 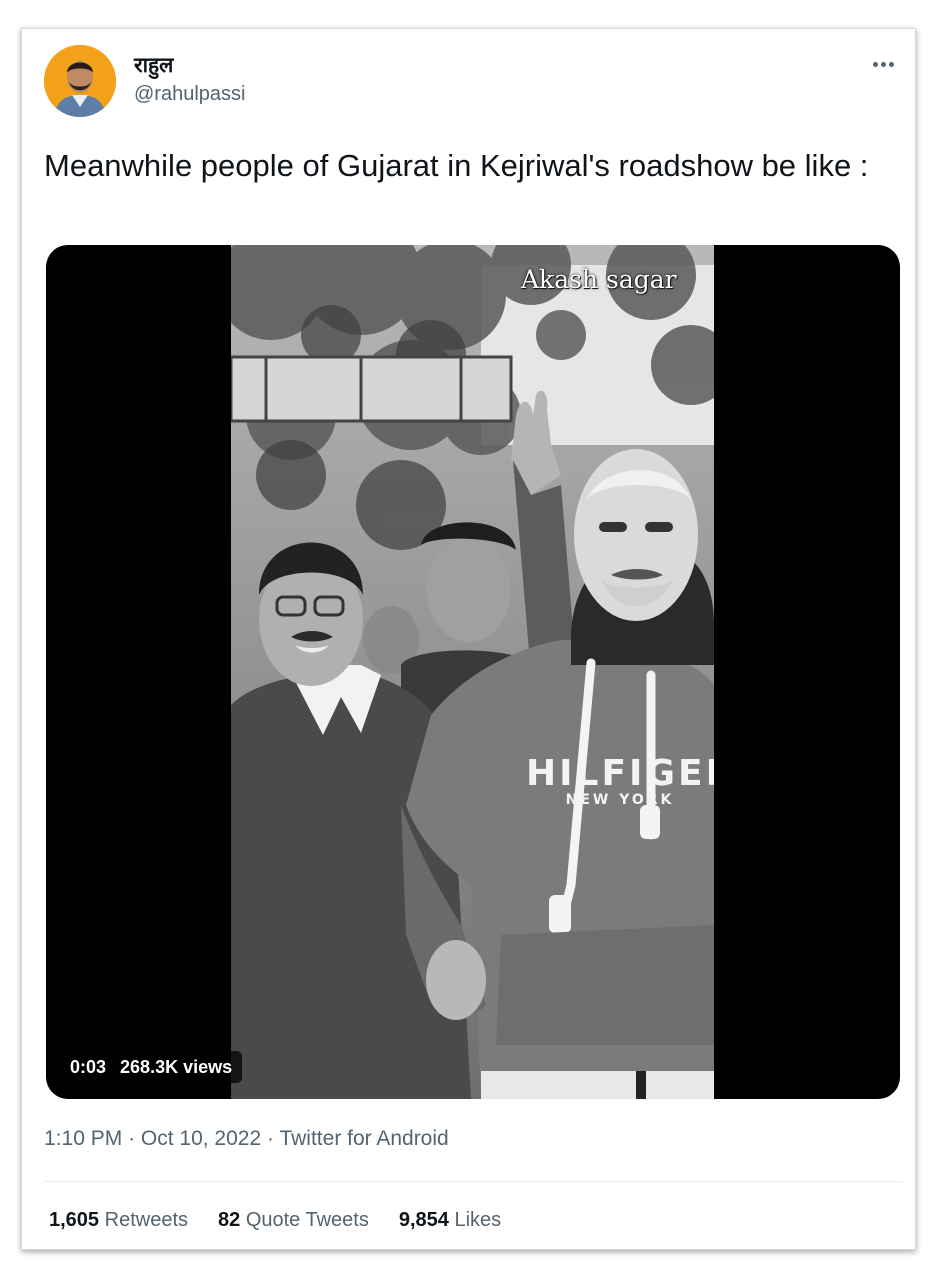 I want to click on tweet-time: 1:10 PM, so click(x=83, y=1138).